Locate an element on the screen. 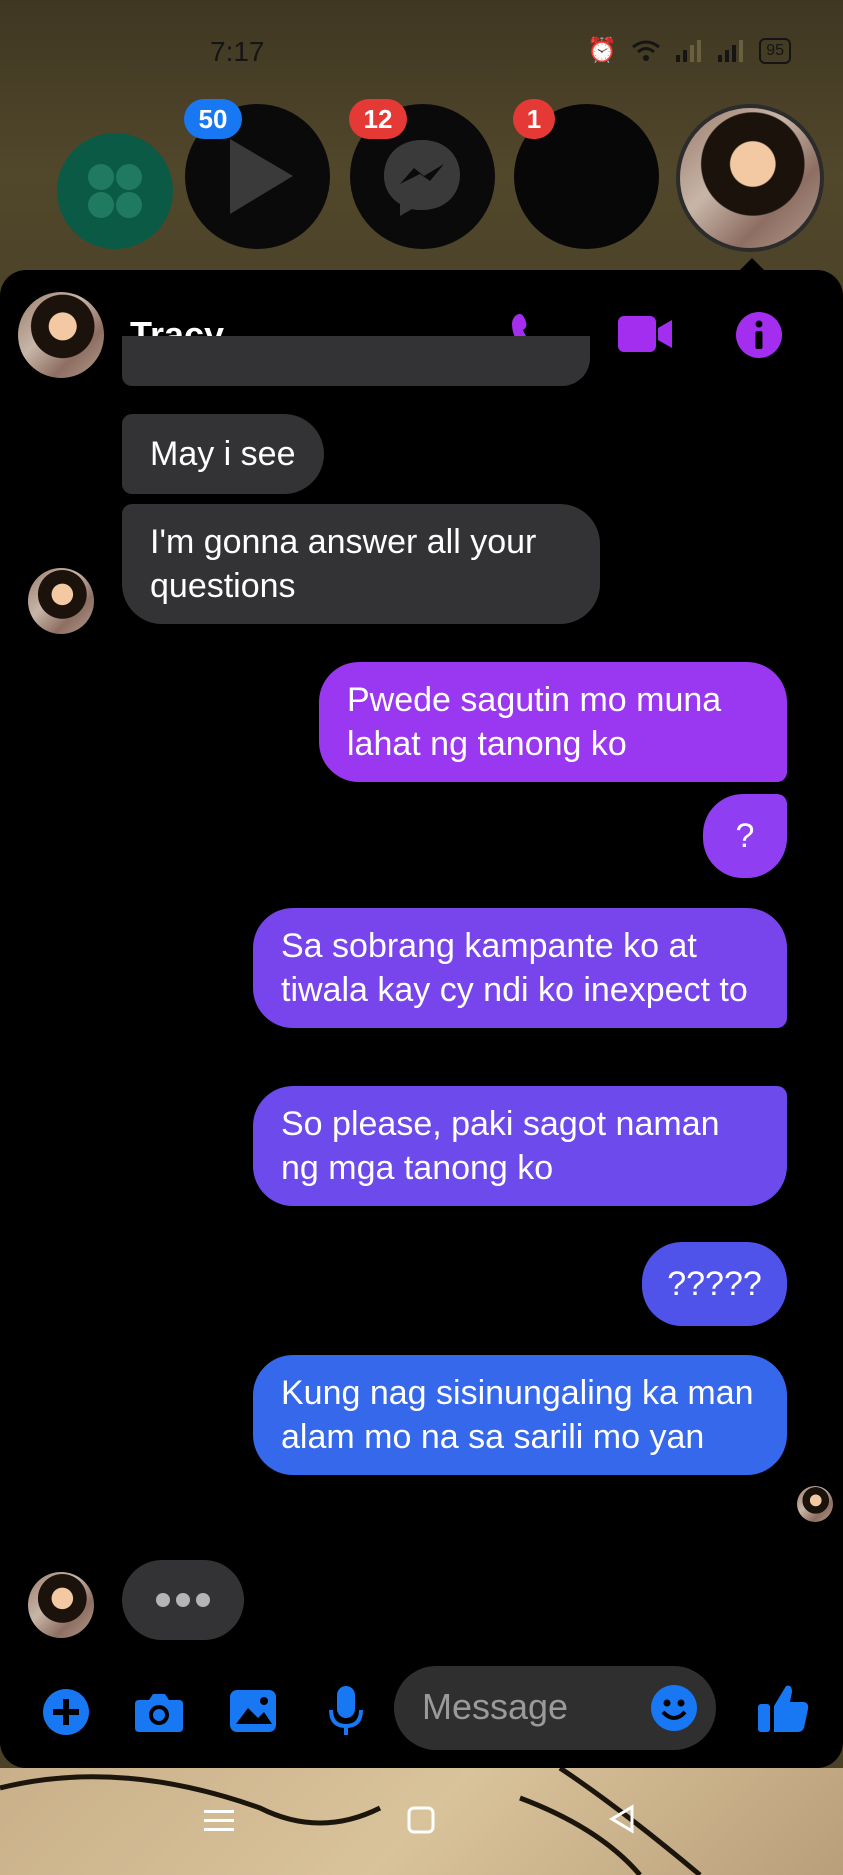  signal-1-icon is located at coordinates (689, 50).